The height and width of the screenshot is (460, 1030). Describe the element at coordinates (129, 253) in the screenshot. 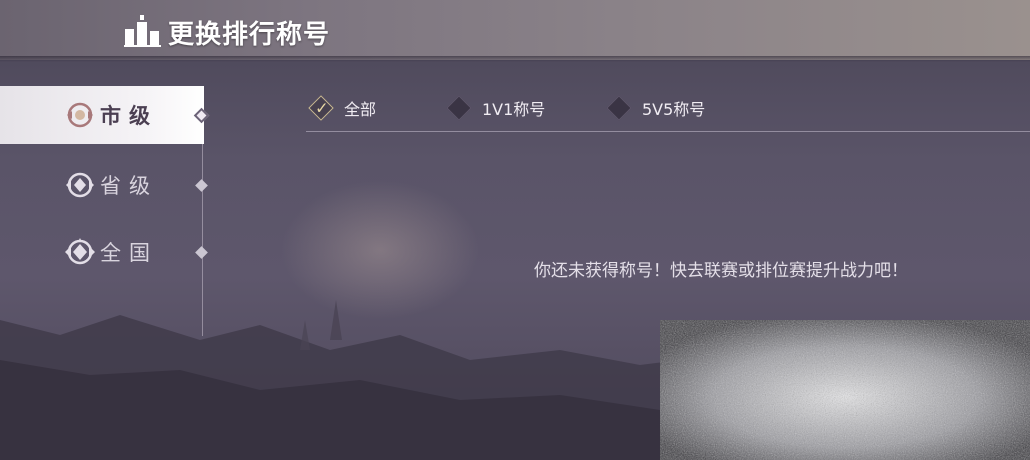

I see `sidebar-item-label: 全国` at that location.